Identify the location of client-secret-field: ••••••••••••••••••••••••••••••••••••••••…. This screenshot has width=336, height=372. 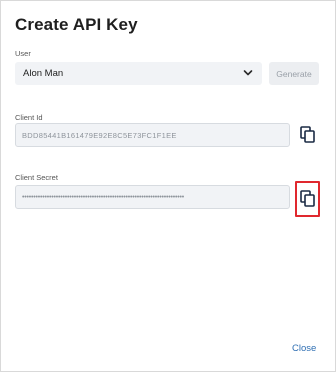
(152, 197).